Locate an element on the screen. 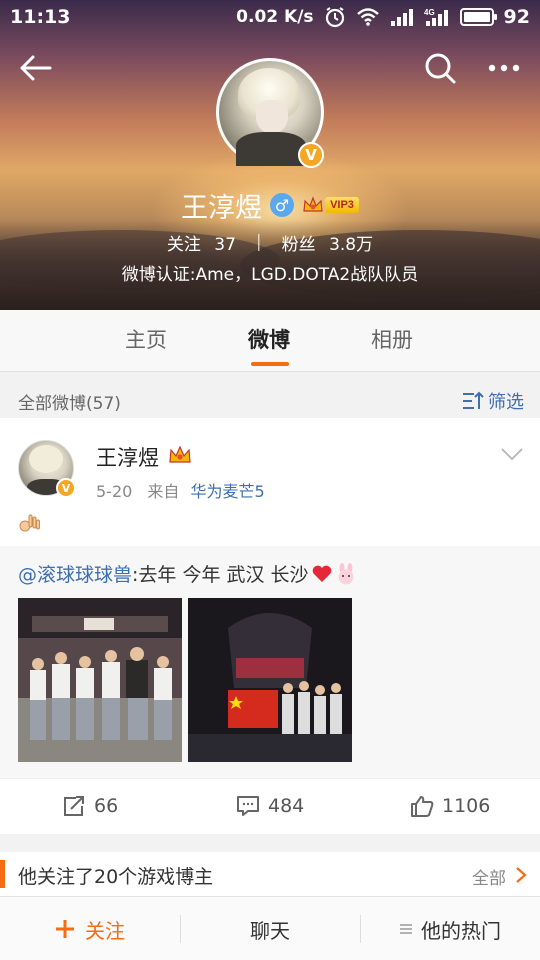 Image resolution: width=540 pixels, height=960 pixels. plus-icon is located at coordinates (65, 929).